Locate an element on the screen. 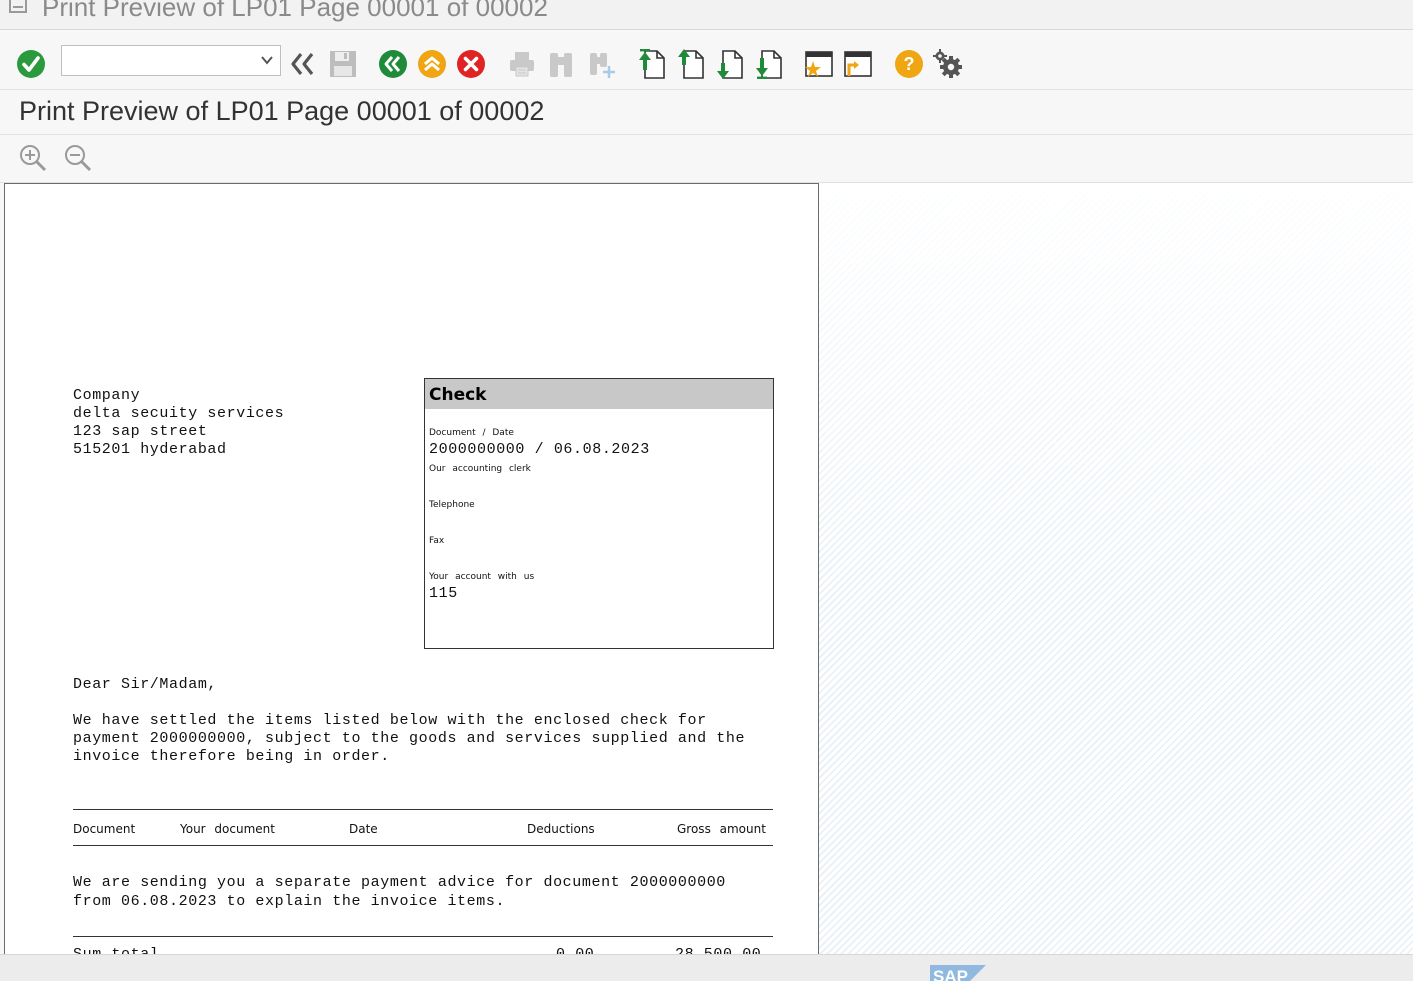 The image size is (1413, 981). first-page-button is located at coordinates (652, 64).